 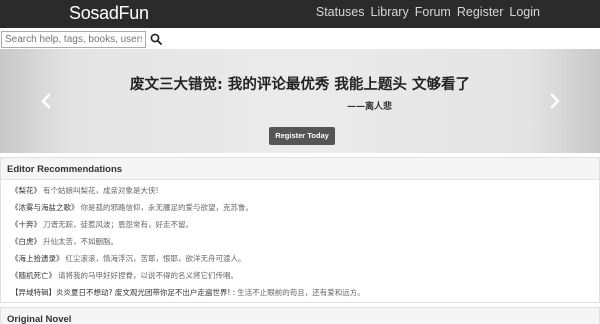 What do you see at coordinates (301, 292) in the screenshot?
I see `rec-desc: 生活不止眼前的苟且，还有爱和远方。` at bounding box center [301, 292].